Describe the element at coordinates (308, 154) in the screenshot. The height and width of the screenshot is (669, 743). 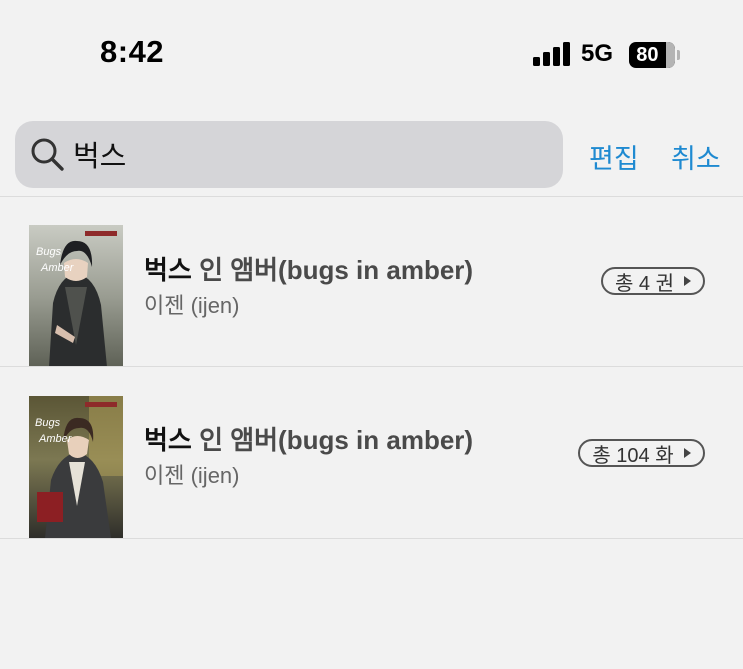
I see `search-input` at that location.